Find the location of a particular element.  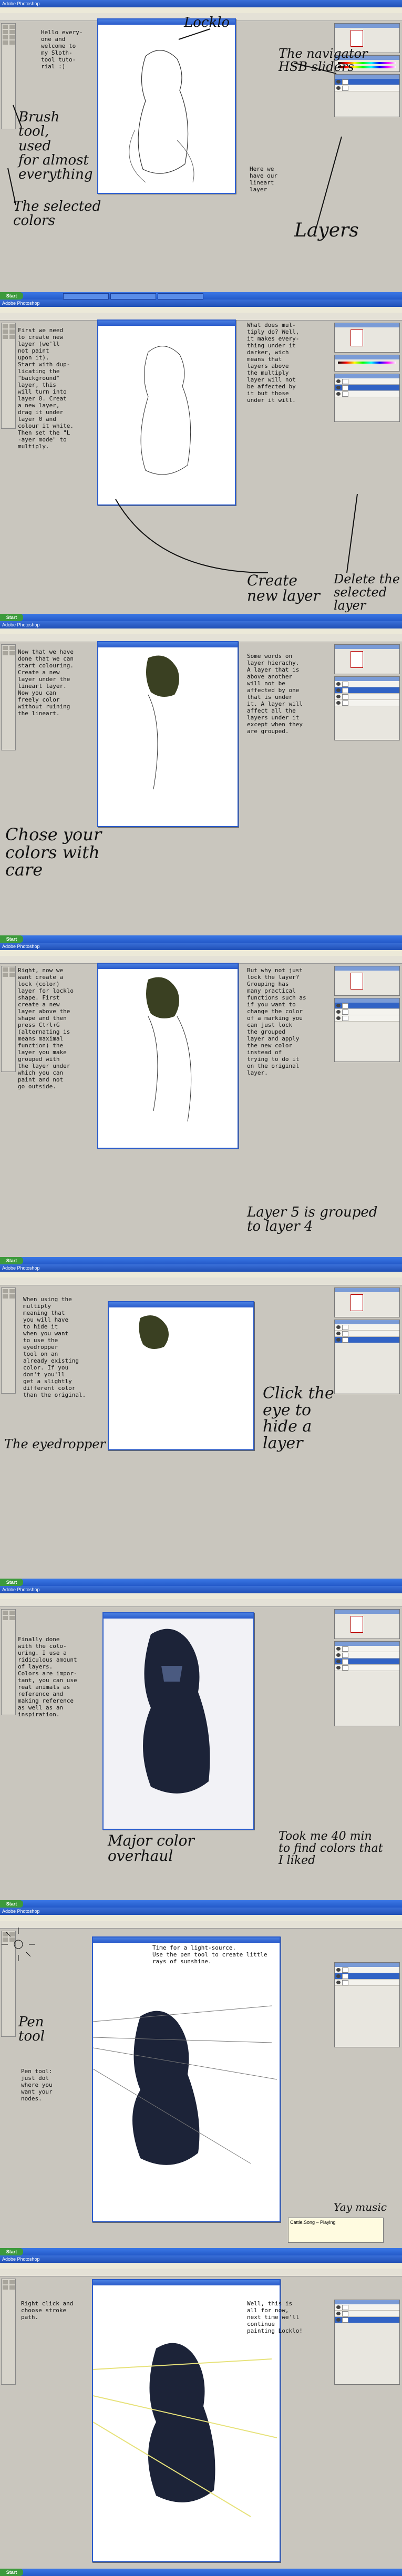

hsb-slider is located at coordinates (367, 363).